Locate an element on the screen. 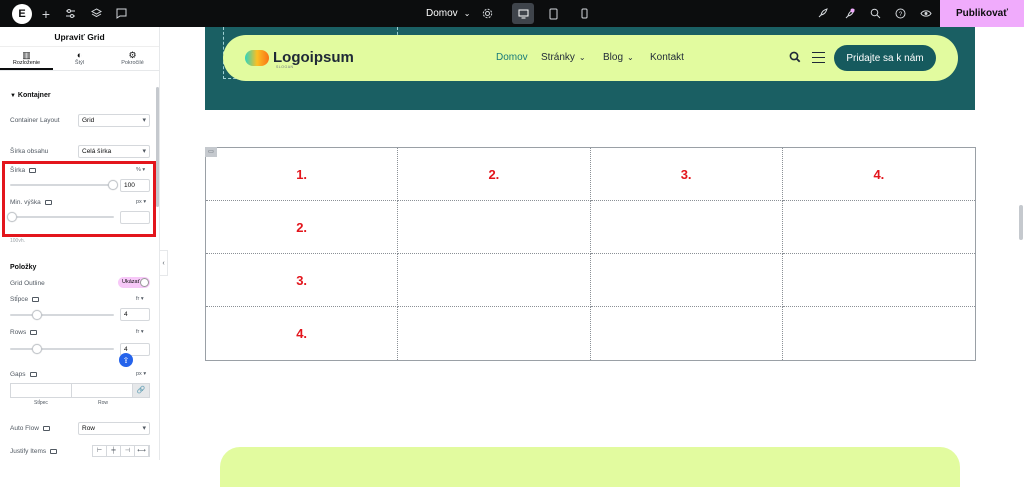  publish-button: Publikovať is located at coordinates (982, 13).